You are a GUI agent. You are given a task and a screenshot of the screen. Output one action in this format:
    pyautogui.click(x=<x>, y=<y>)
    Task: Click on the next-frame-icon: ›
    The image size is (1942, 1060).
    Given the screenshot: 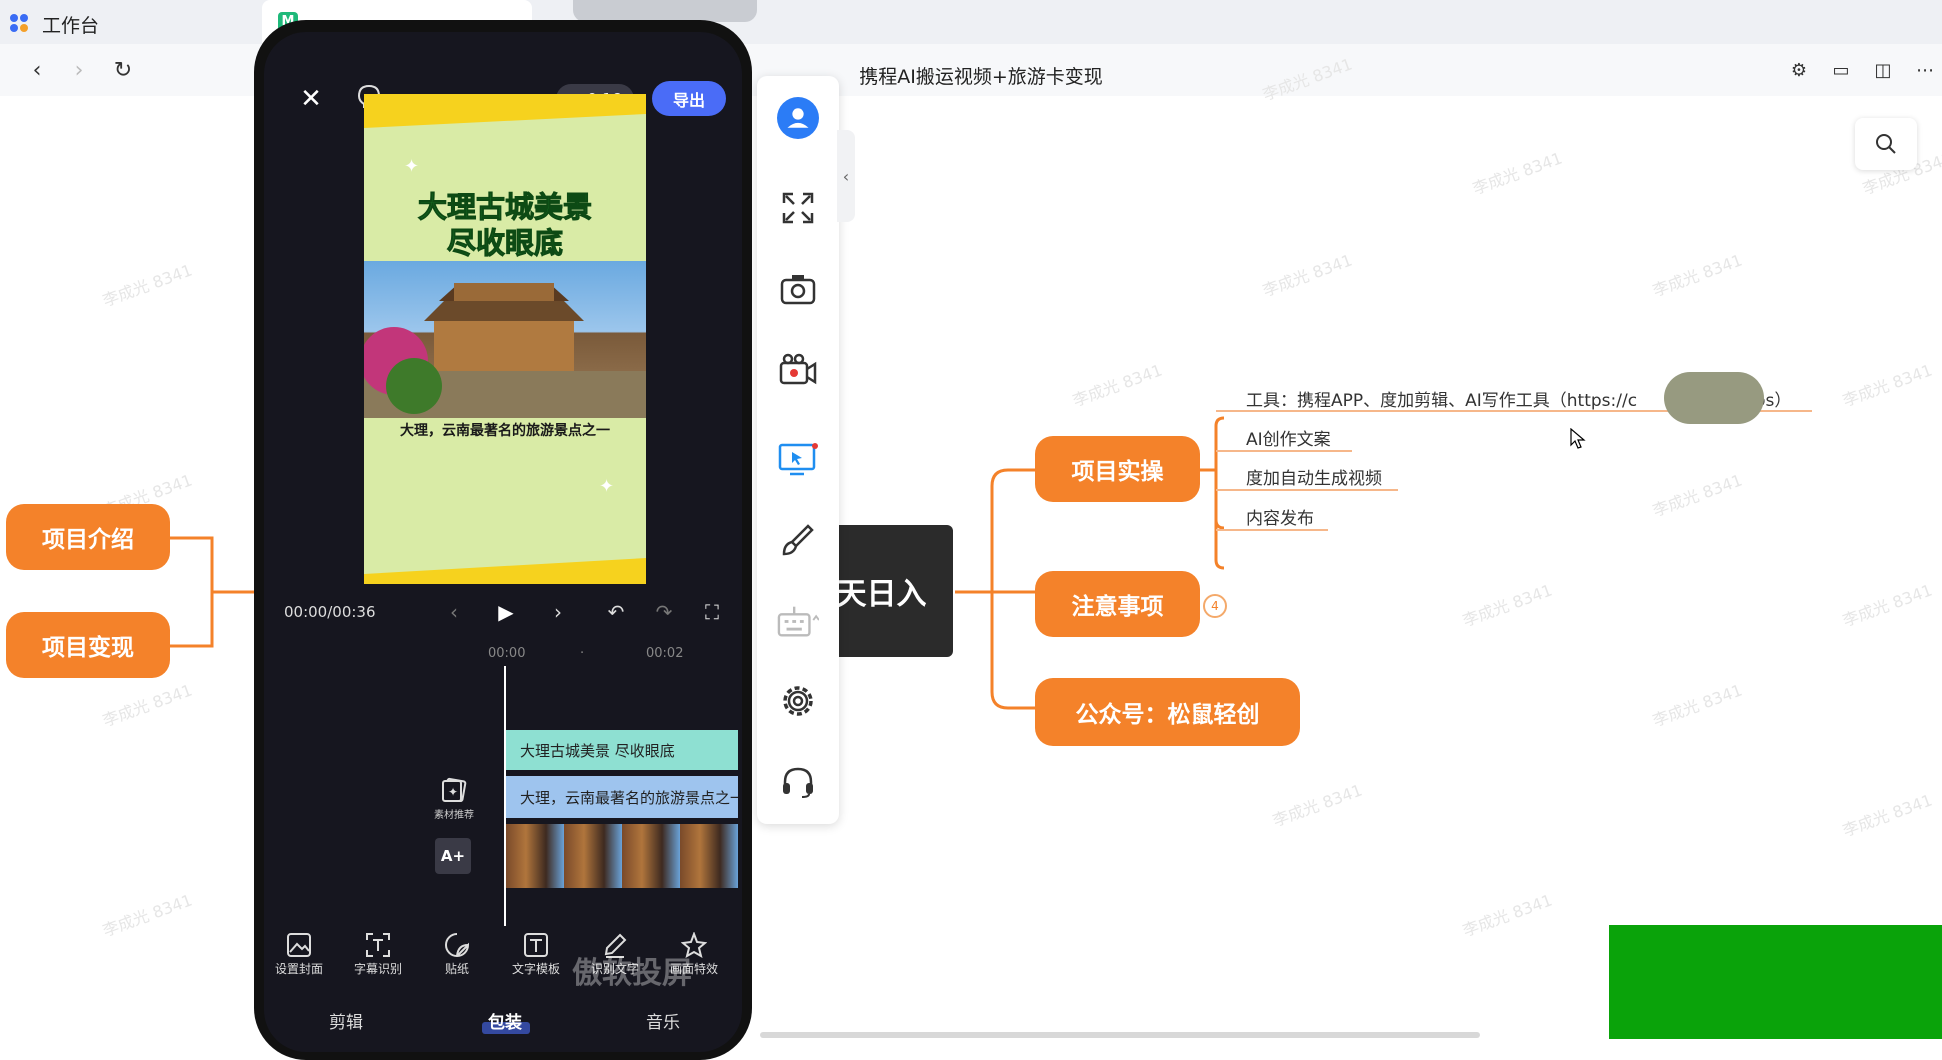 What is the action you would take?
    pyautogui.click(x=558, y=612)
    